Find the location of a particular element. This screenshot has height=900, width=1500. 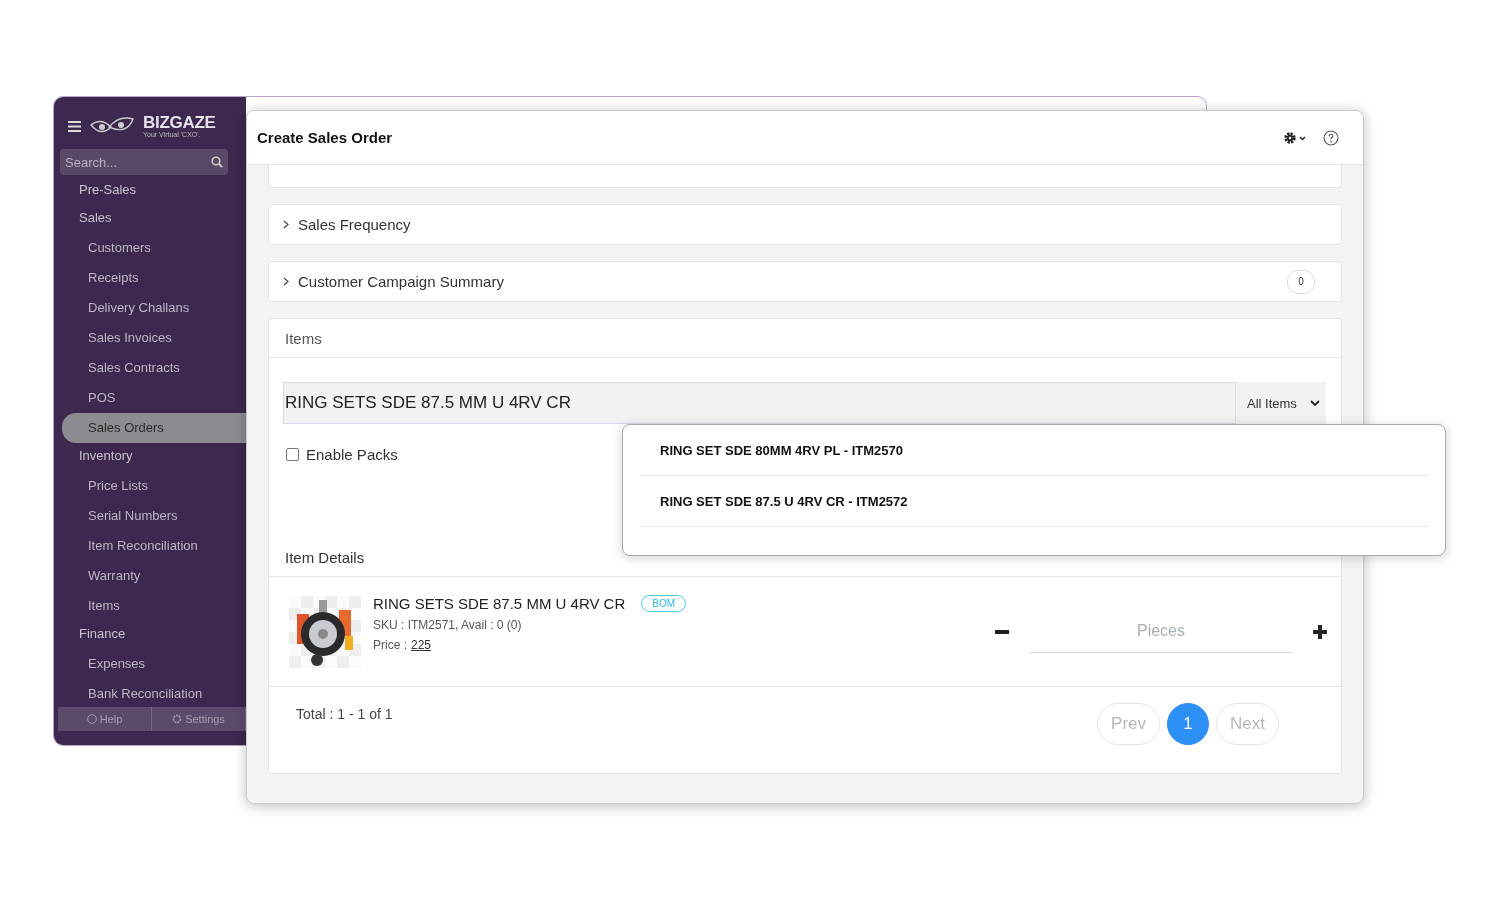

logo-name: BIZGAZE is located at coordinates (179, 122).